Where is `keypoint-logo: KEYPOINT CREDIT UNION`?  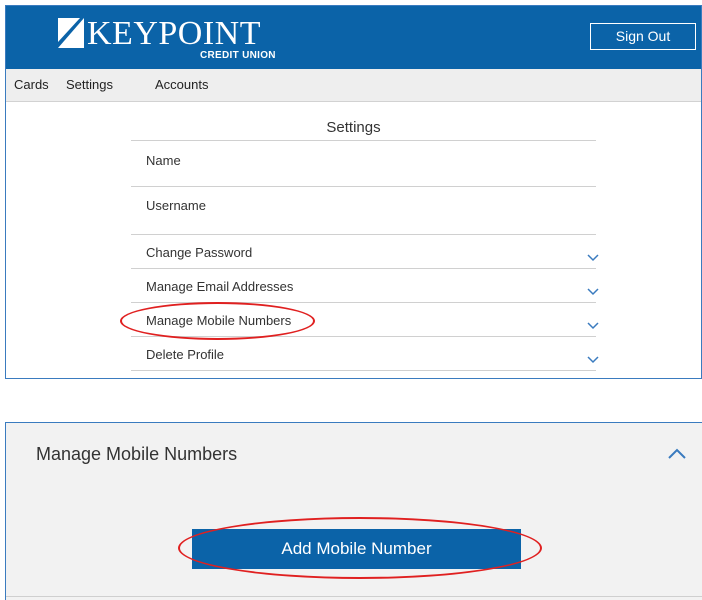 keypoint-logo: KEYPOINT CREDIT UNION is located at coordinates (168, 38).